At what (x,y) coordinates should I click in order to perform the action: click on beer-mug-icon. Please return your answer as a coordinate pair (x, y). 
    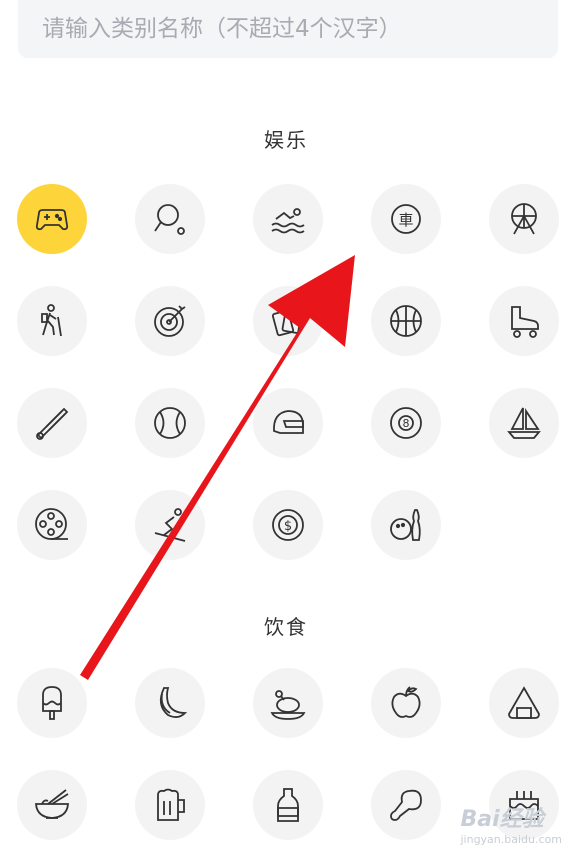
    Looking at the image, I should click on (170, 805).